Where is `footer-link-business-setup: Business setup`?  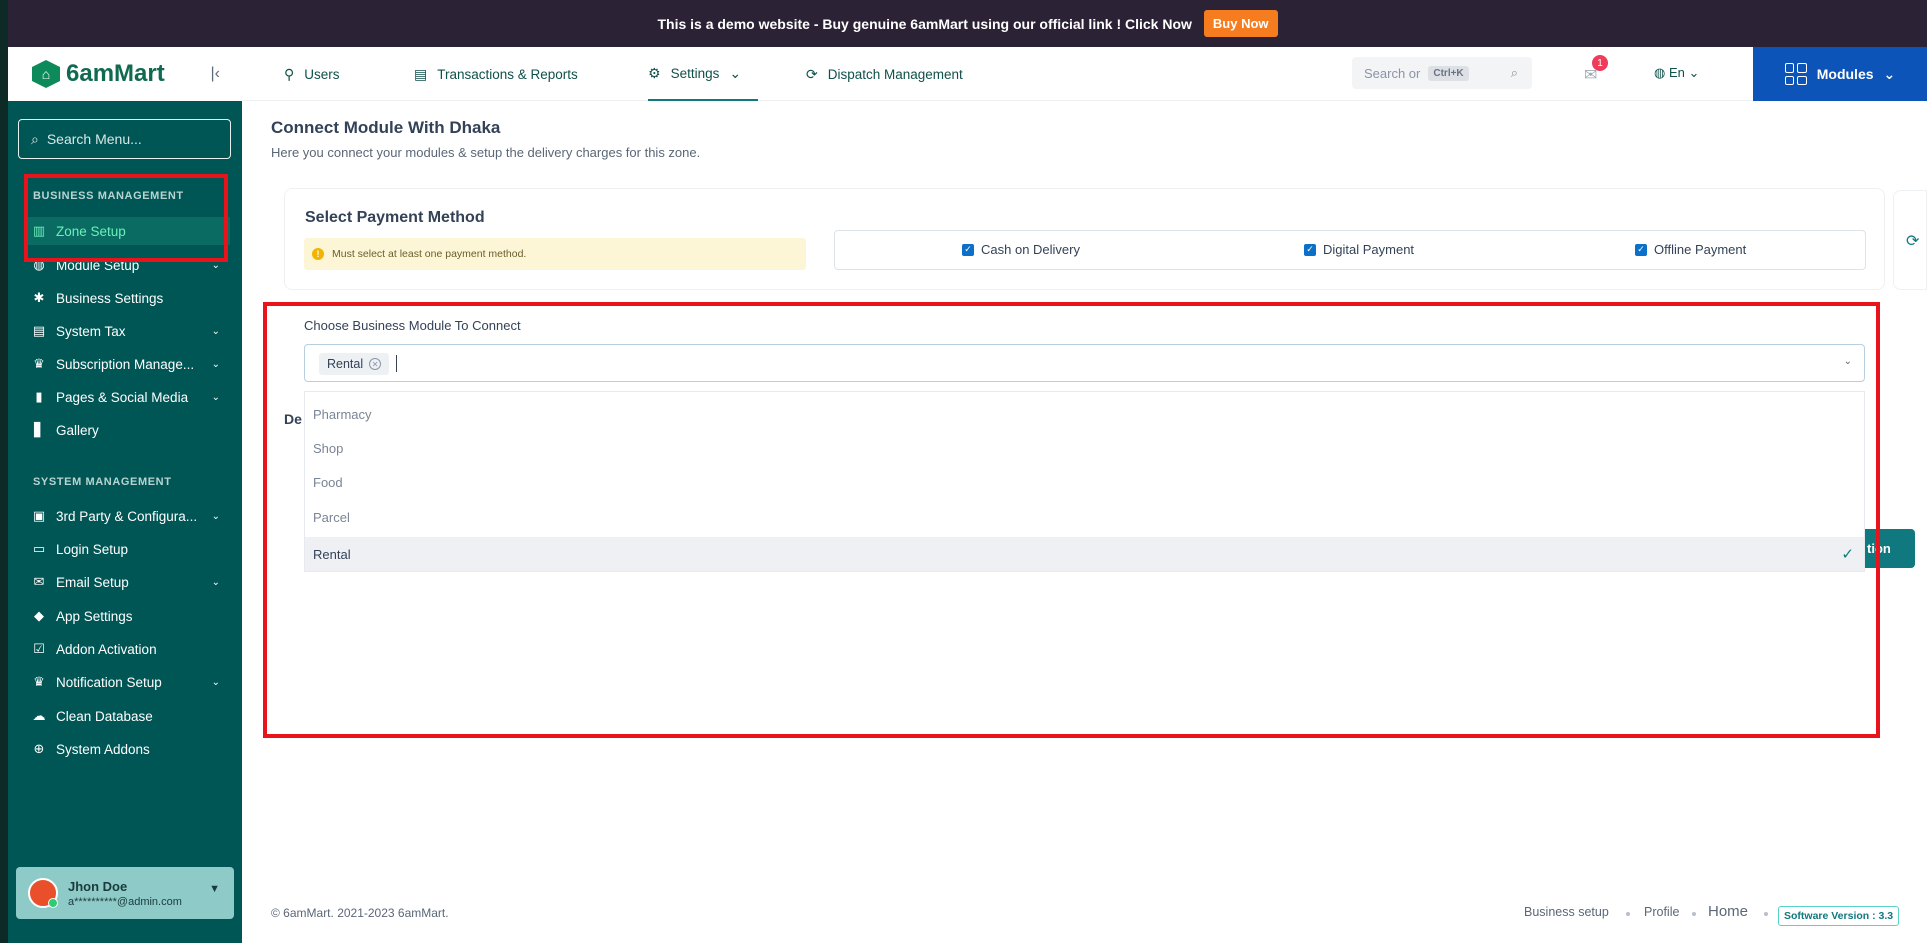
footer-link-business-setup: Business setup is located at coordinates (1566, 912).